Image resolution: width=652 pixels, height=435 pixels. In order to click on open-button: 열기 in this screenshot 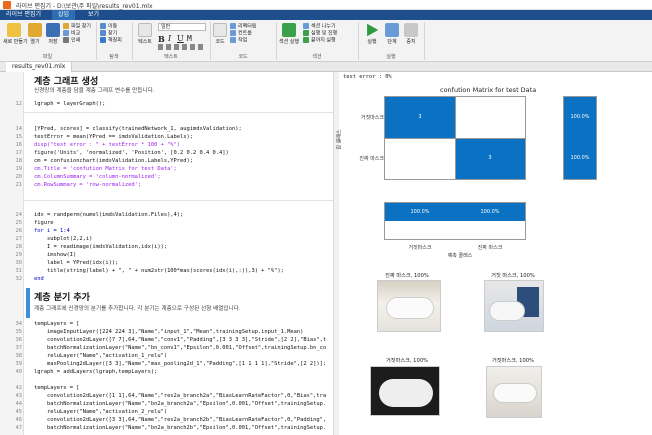, I will do `click(35, 34)`.